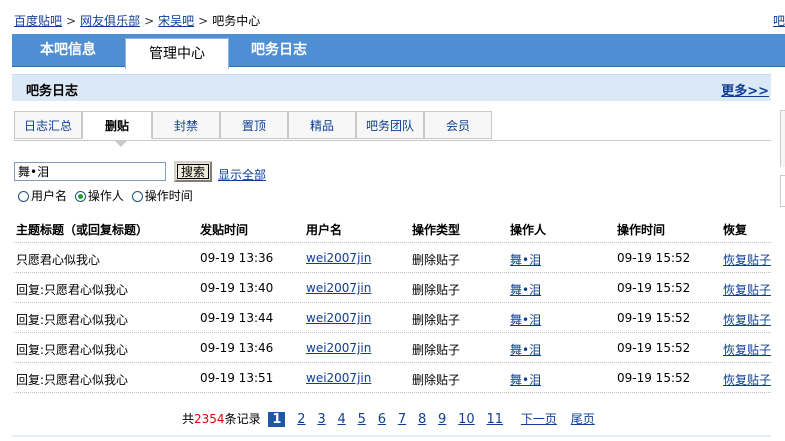 The height and width of the screenshot is (441, 785). Describe the element at coordinates (237, 288) in the screenshot. I see `cell-post-time: 09-19 13:40` at that location.